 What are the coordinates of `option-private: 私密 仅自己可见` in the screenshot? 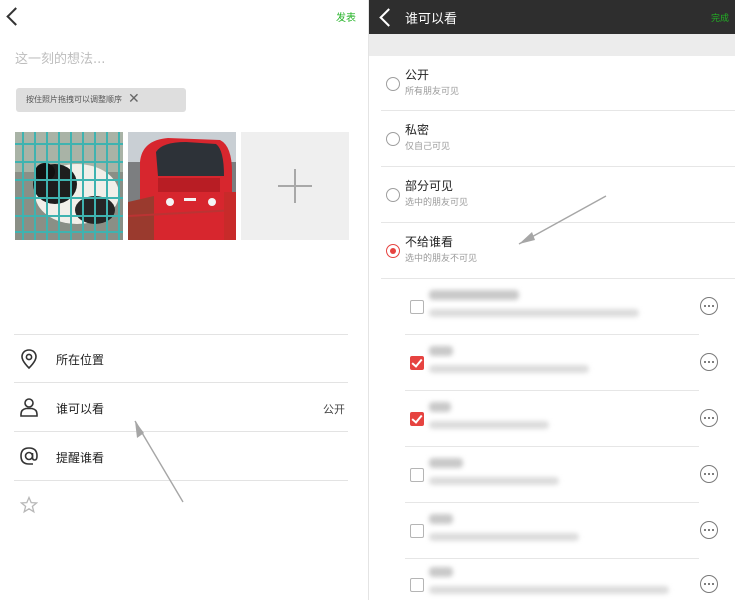 It's located at (552, 138).